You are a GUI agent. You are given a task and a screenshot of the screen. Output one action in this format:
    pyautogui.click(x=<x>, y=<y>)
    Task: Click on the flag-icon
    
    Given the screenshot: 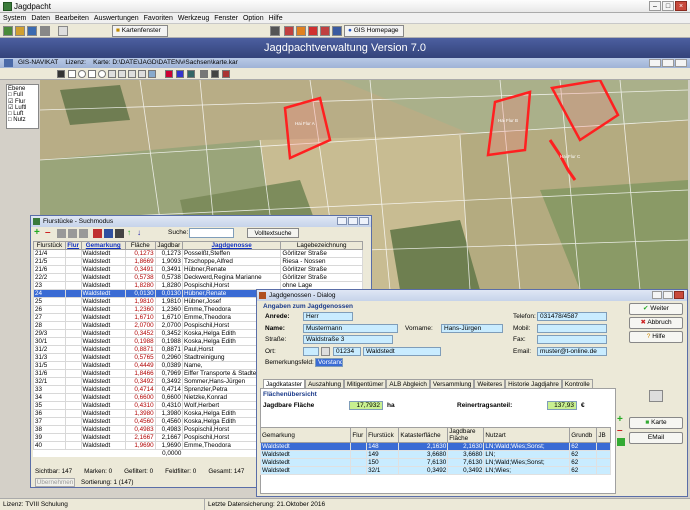 What is the action you would take?
    pyautogui.click(x=325, y=31)
    